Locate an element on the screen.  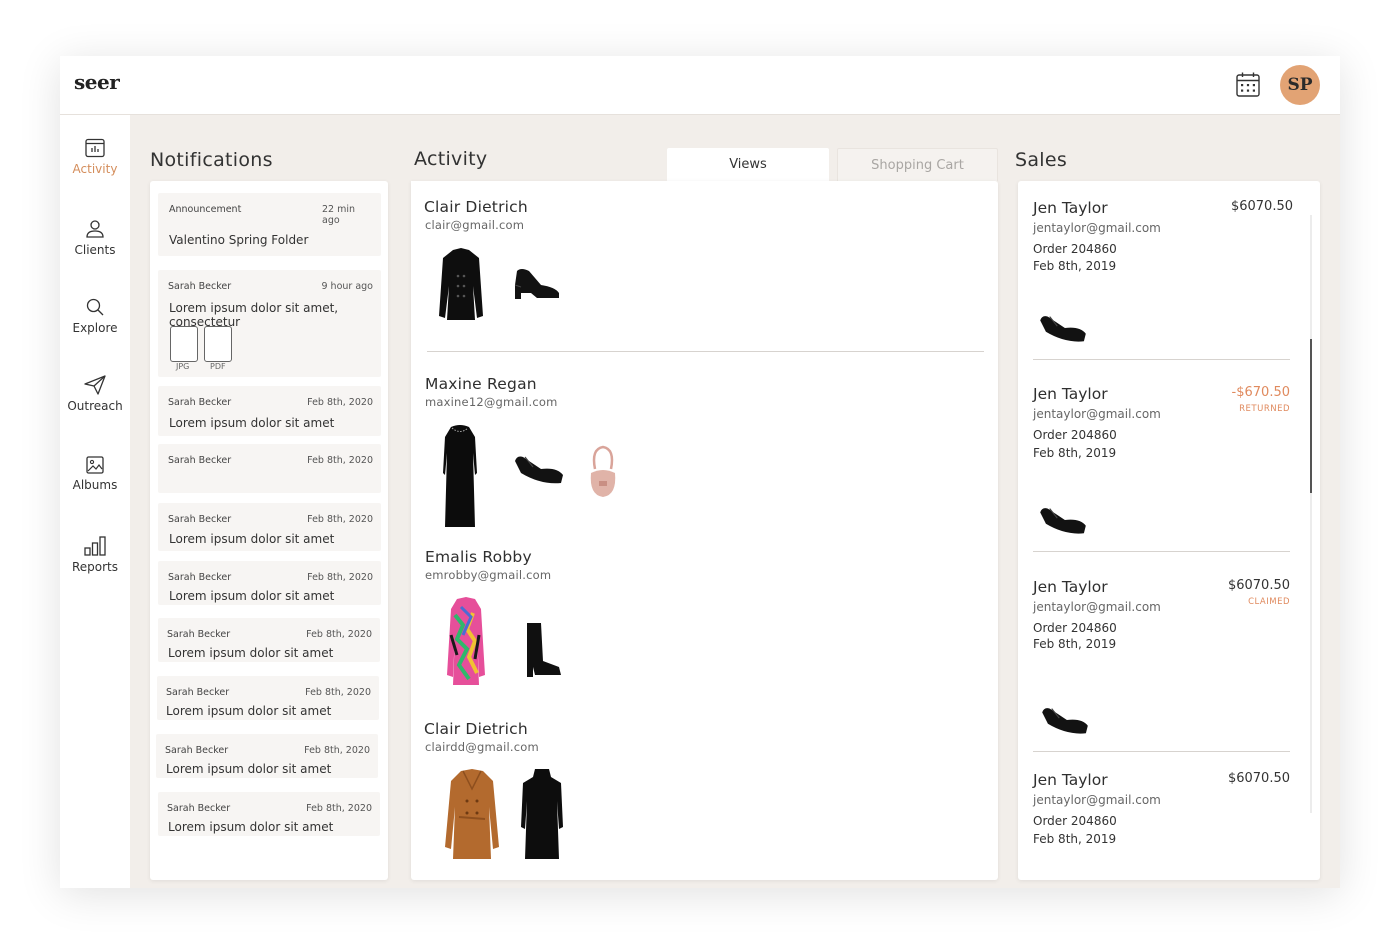
black-knit-dress-image is located at coordinates (542, 814).